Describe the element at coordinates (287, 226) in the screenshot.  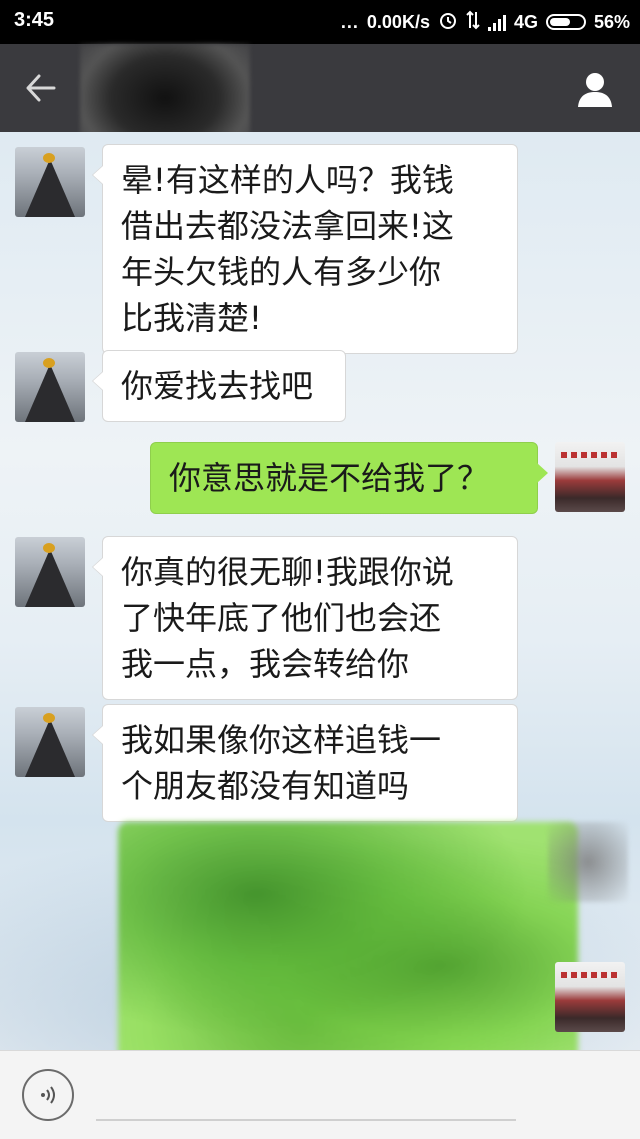
I see `message-line: 借出去都没法拿回来!这` at that location.